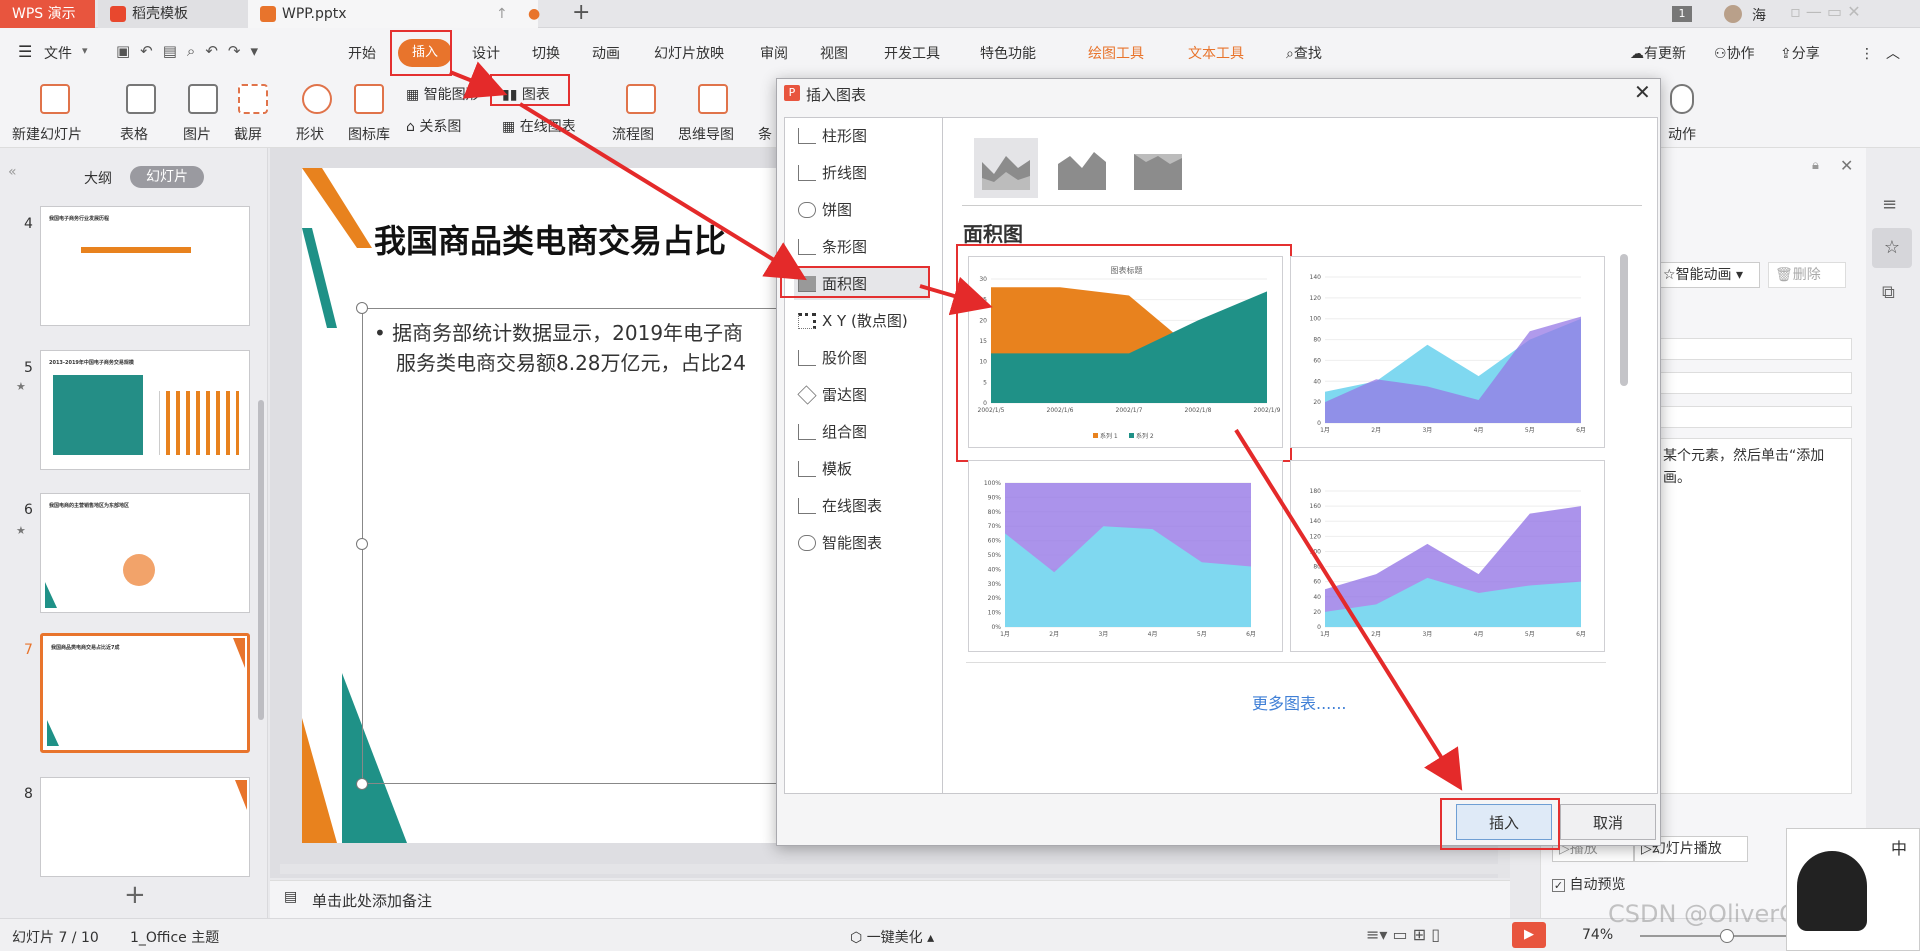 The width and height of the screenshot is (1920, 951). Describe the element at coordinates (1447, 352) in the screenshot. I see `area-preview-2: 140 120 100 80 60 40 20 0 1月 2月 3月 4月 5月 6月` at that location.